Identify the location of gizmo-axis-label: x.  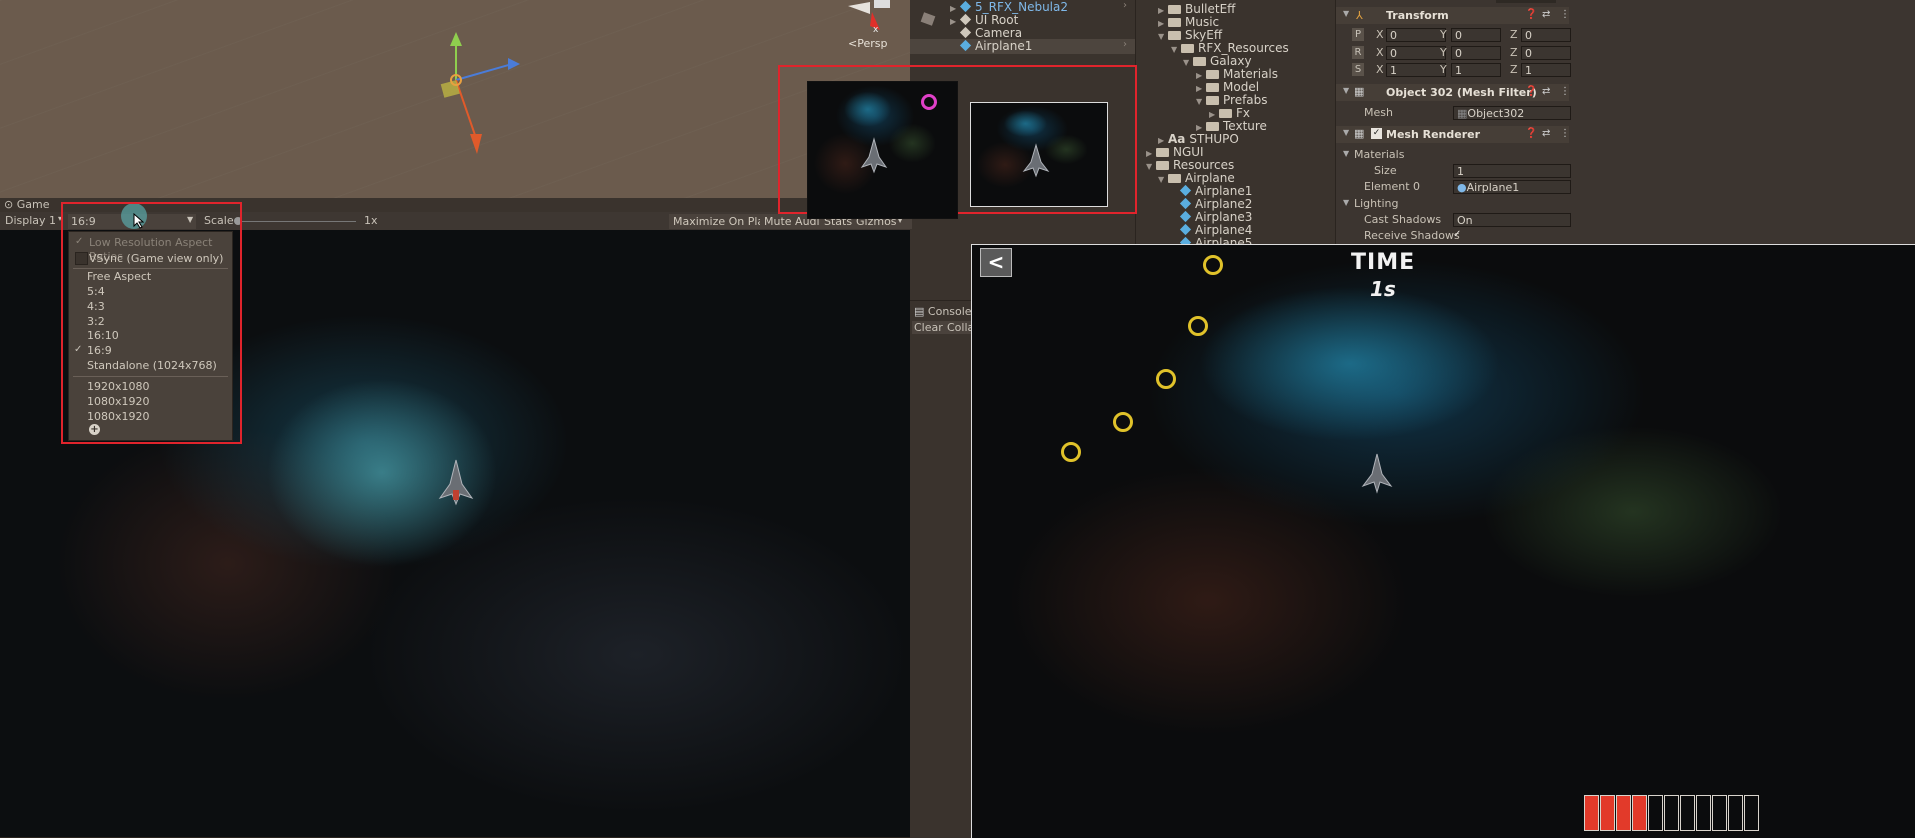
(876, 30).